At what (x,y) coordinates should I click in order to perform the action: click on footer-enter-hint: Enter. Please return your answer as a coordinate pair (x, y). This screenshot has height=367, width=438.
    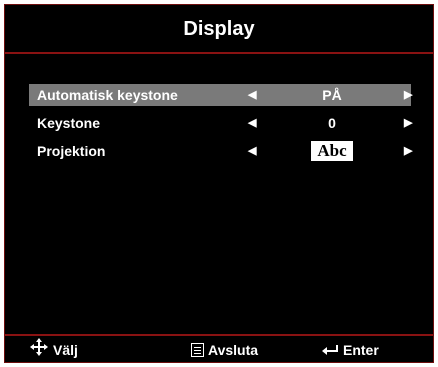
    Looking at the image, I should click on (350, 350).